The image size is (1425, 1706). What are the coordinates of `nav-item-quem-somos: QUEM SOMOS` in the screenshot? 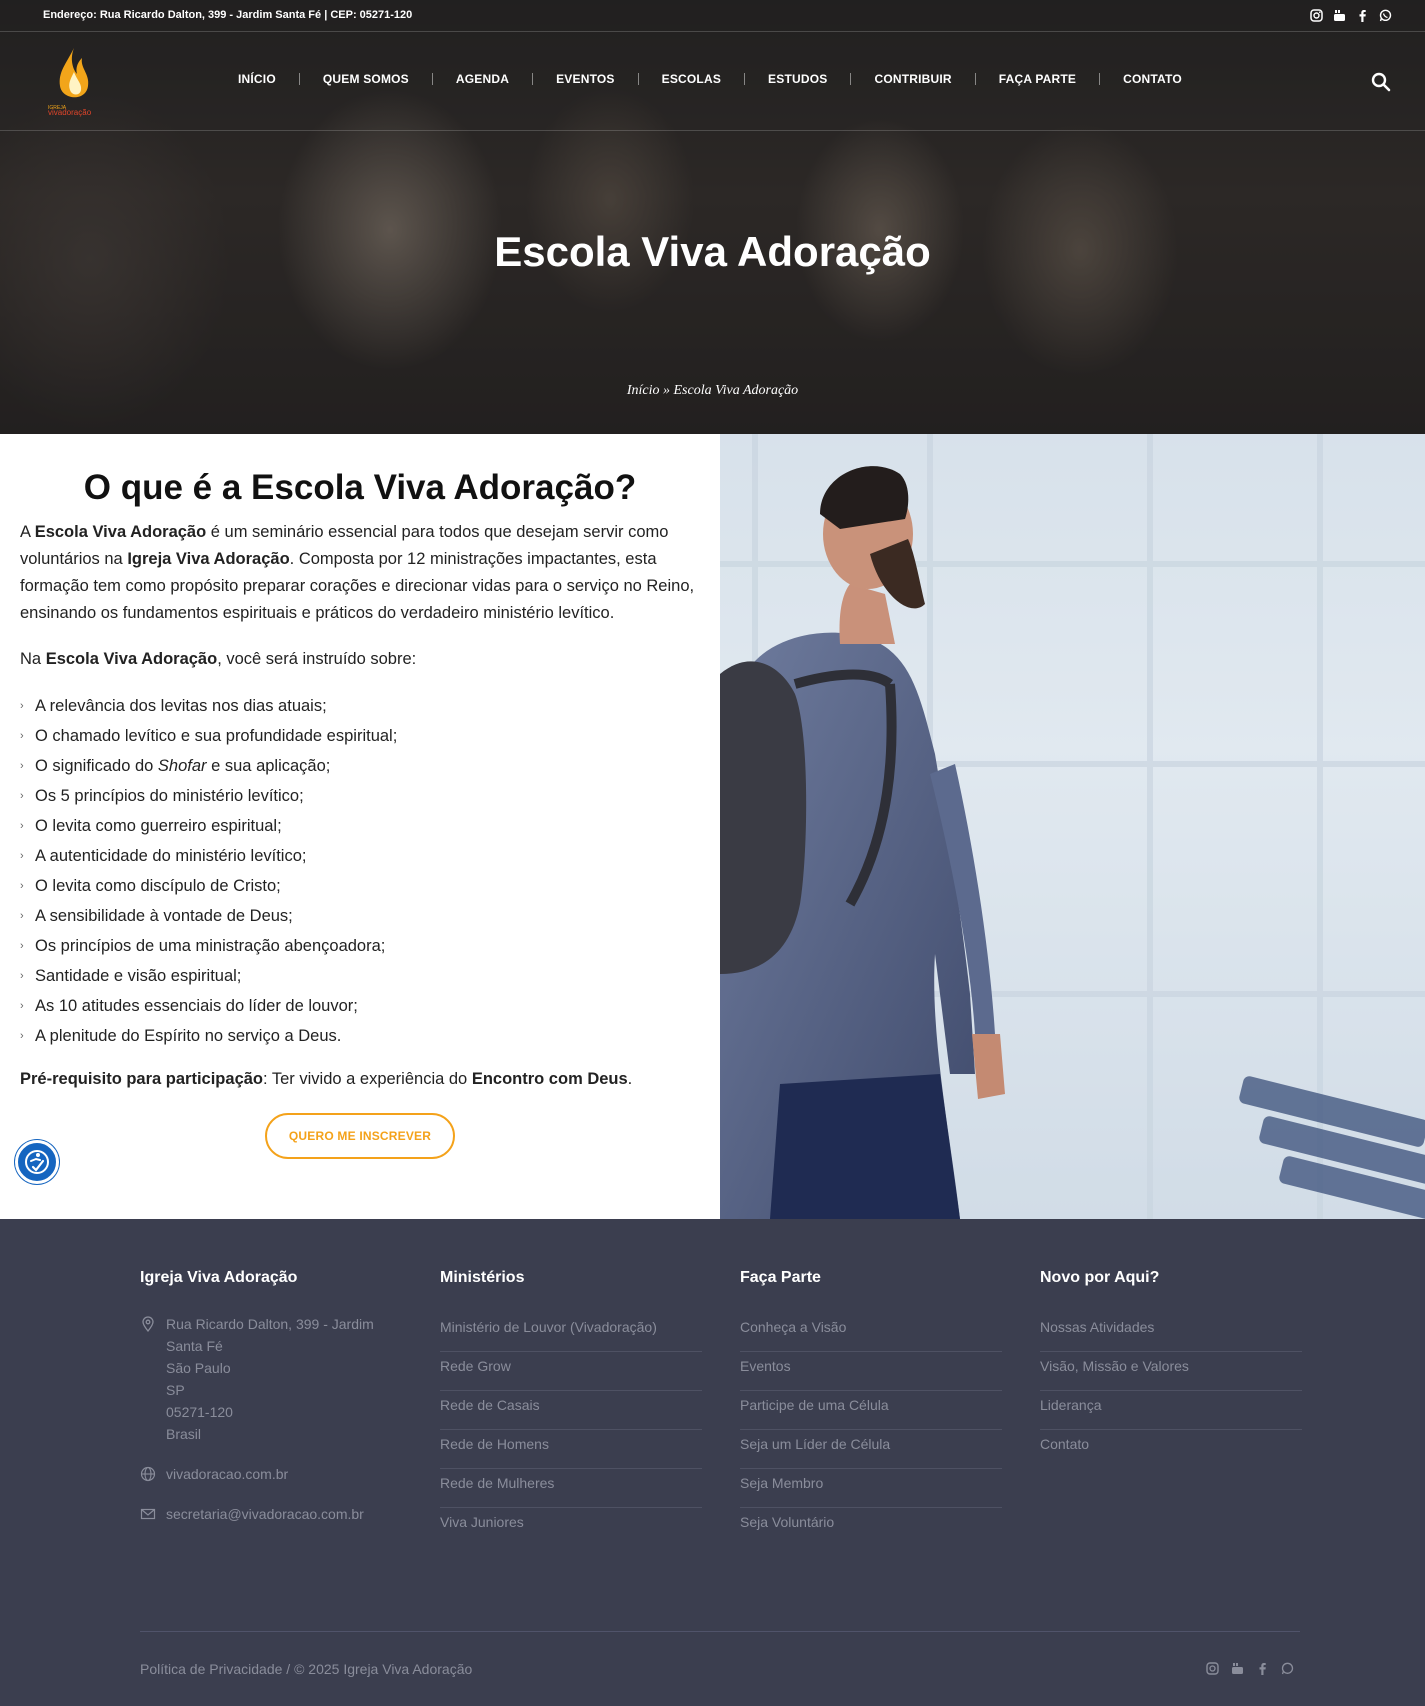 It's located at (366, 79).